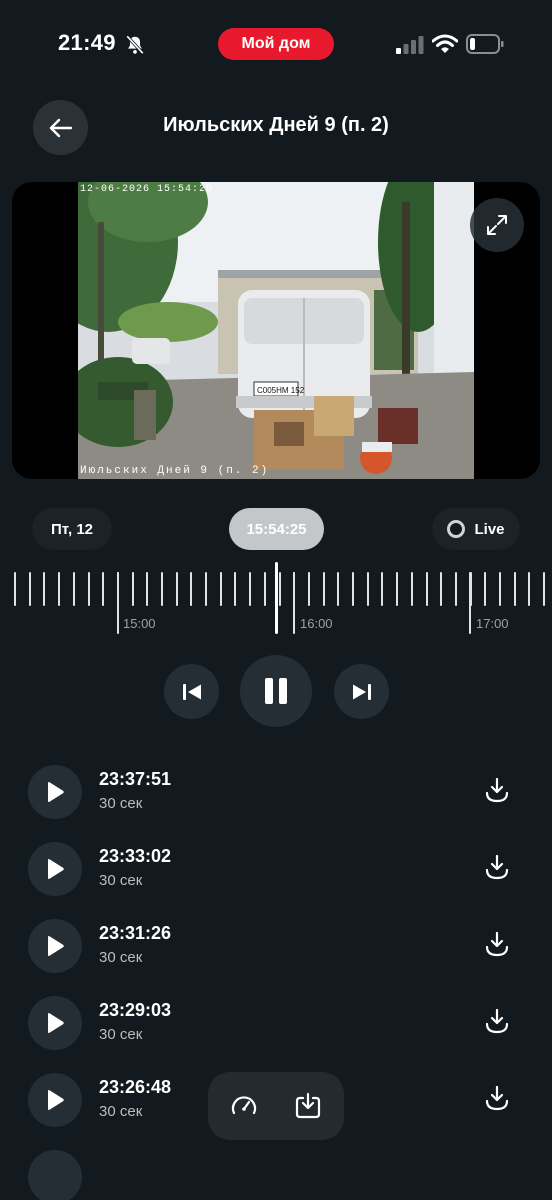 This screenshot has width=552, height=1200. I want to click on timeline-scrubber: 15:00 16:00 17:00, so click(276, 600).